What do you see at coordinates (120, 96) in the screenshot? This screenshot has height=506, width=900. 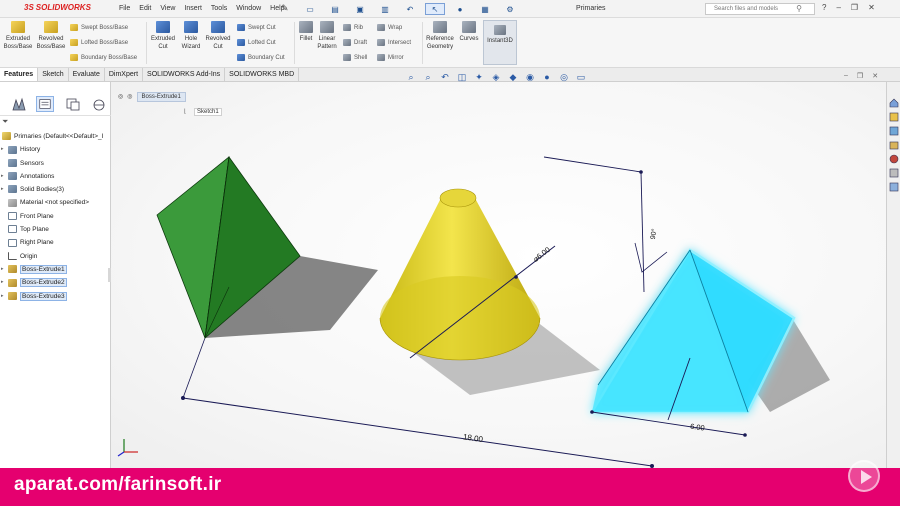 I see `part-icon: ◎` at bounding box center [120, 96].